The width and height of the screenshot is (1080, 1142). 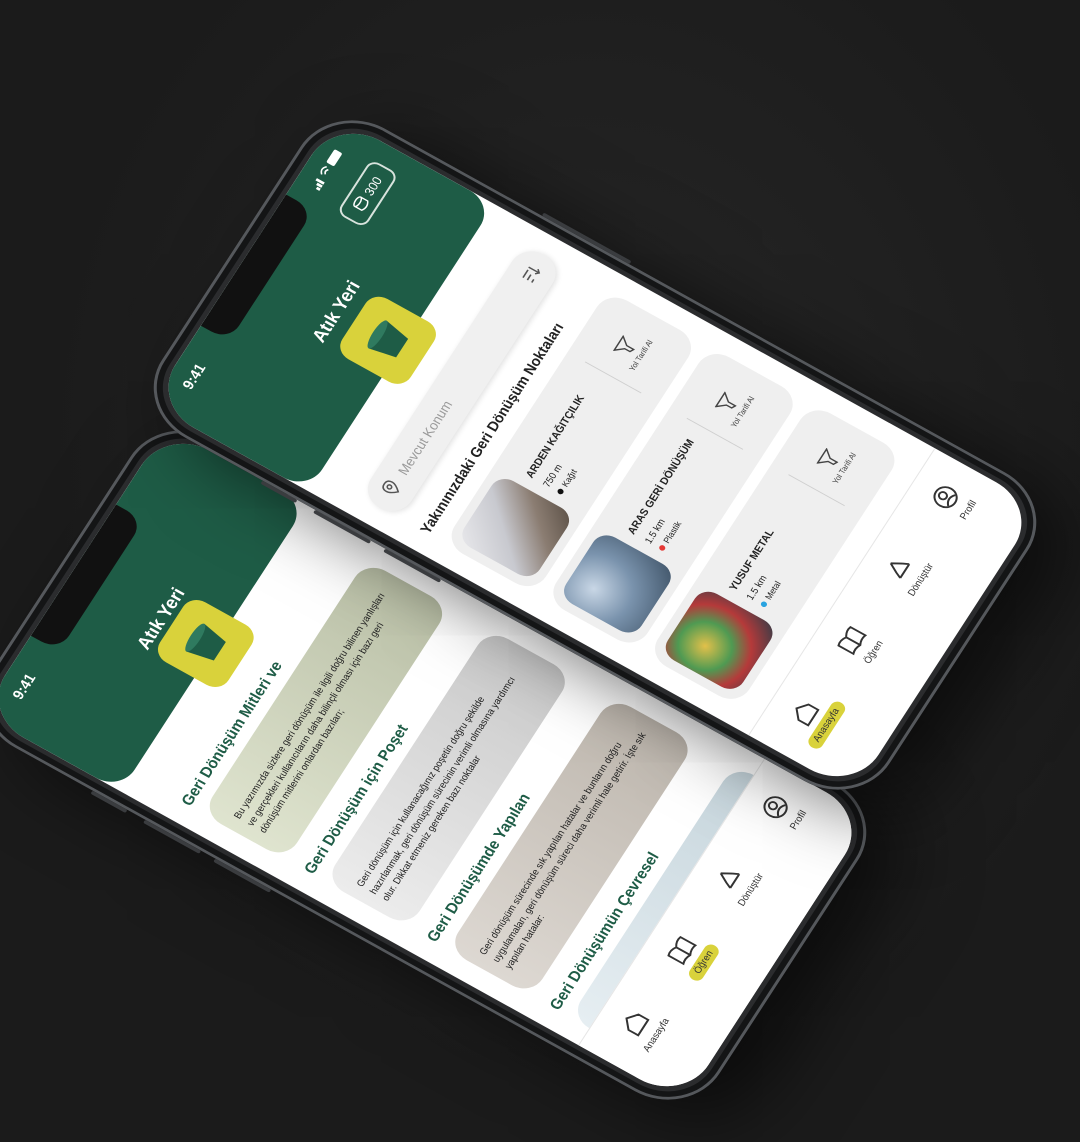 I want to click on search-placeholder: Mevcut Konum, so click(x=425, y=437).